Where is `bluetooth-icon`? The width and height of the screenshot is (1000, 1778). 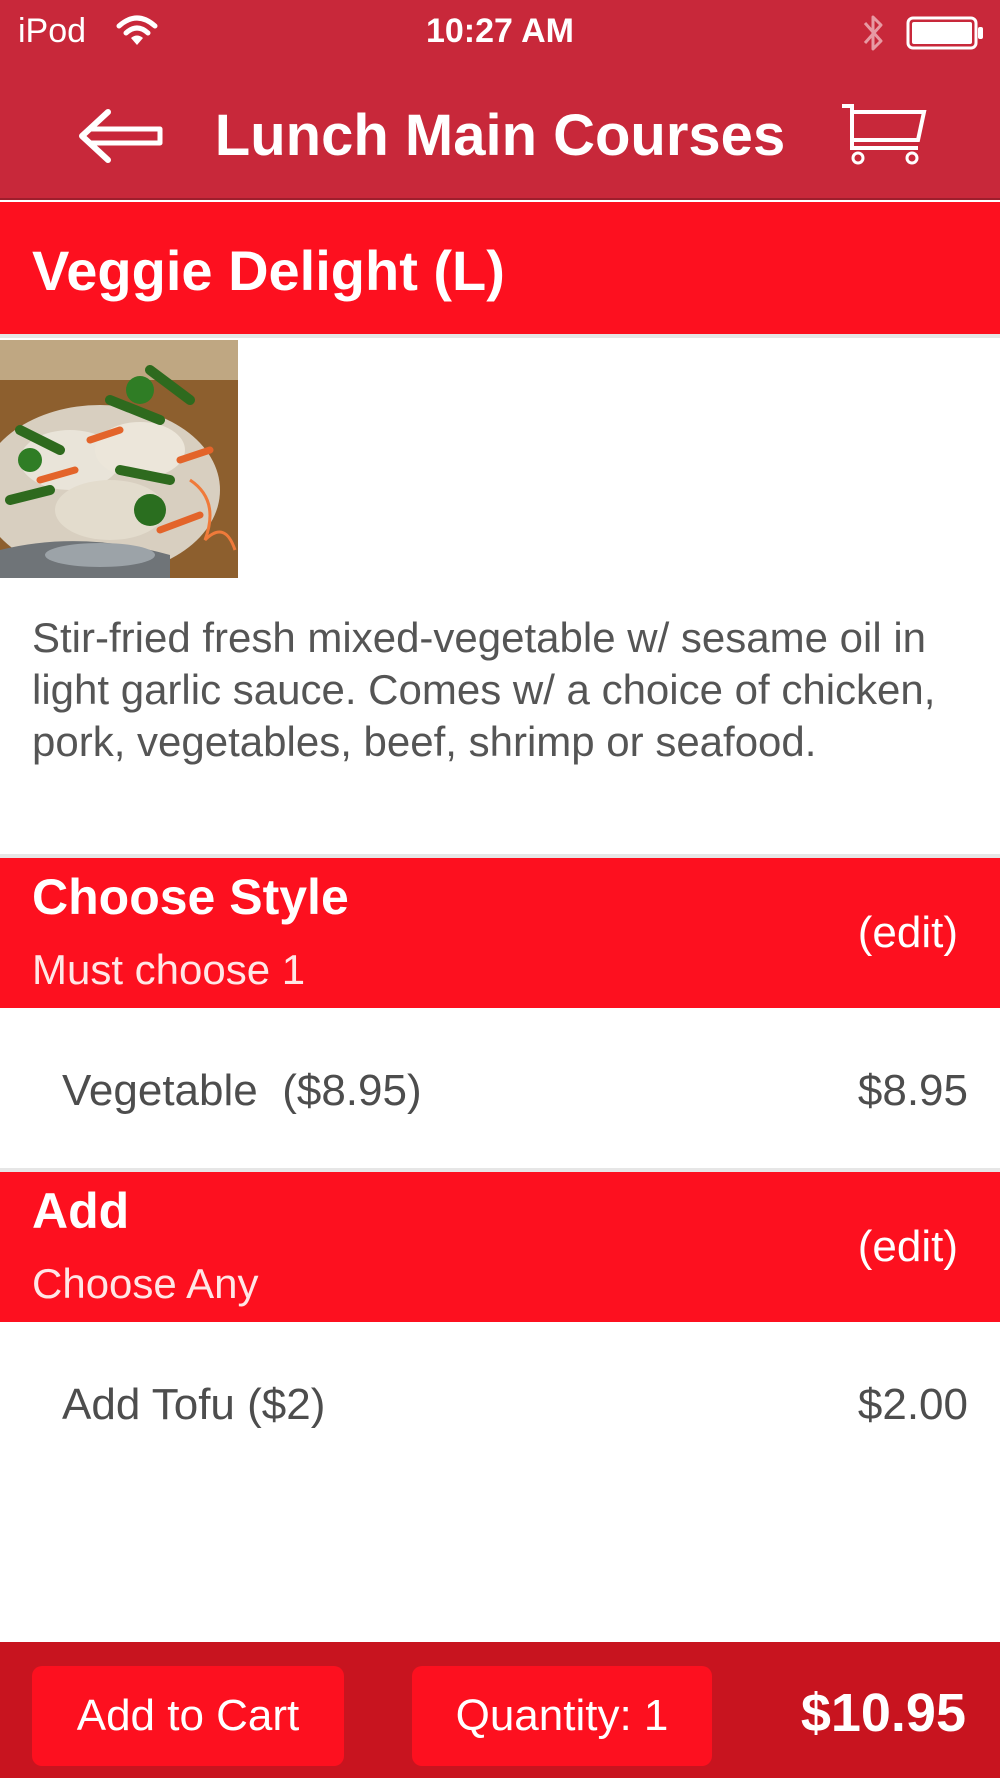
bluetooth-icon is located at coordinates (873, 33).